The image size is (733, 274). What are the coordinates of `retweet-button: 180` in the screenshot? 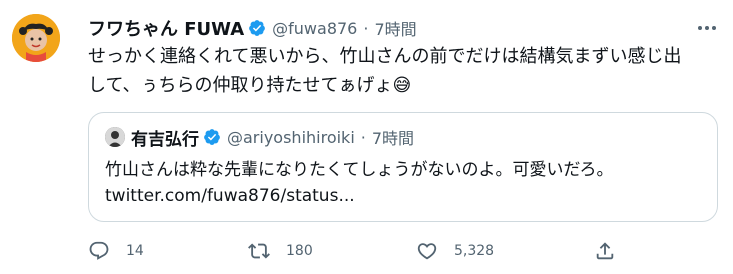 It's located at (280, 251).